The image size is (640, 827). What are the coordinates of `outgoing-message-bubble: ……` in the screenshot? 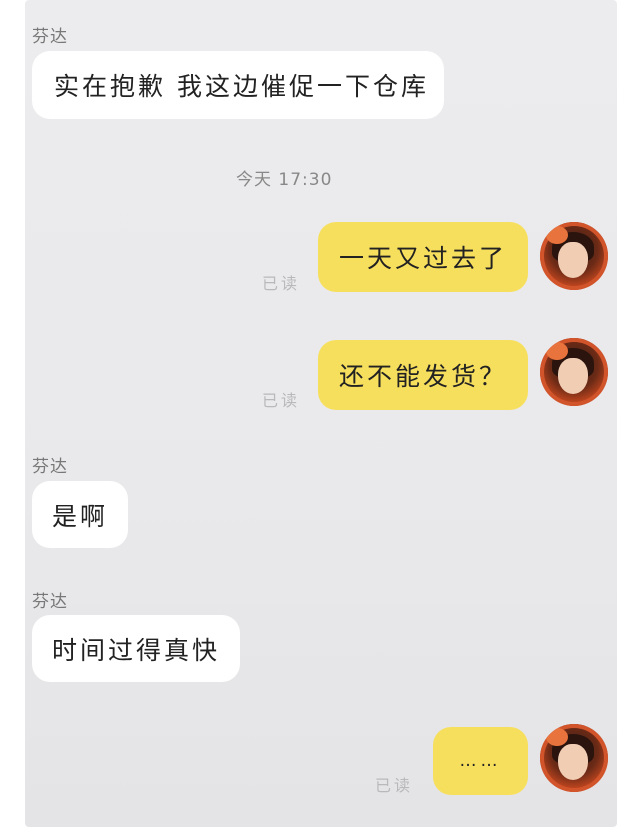 It's located at (480, 761).